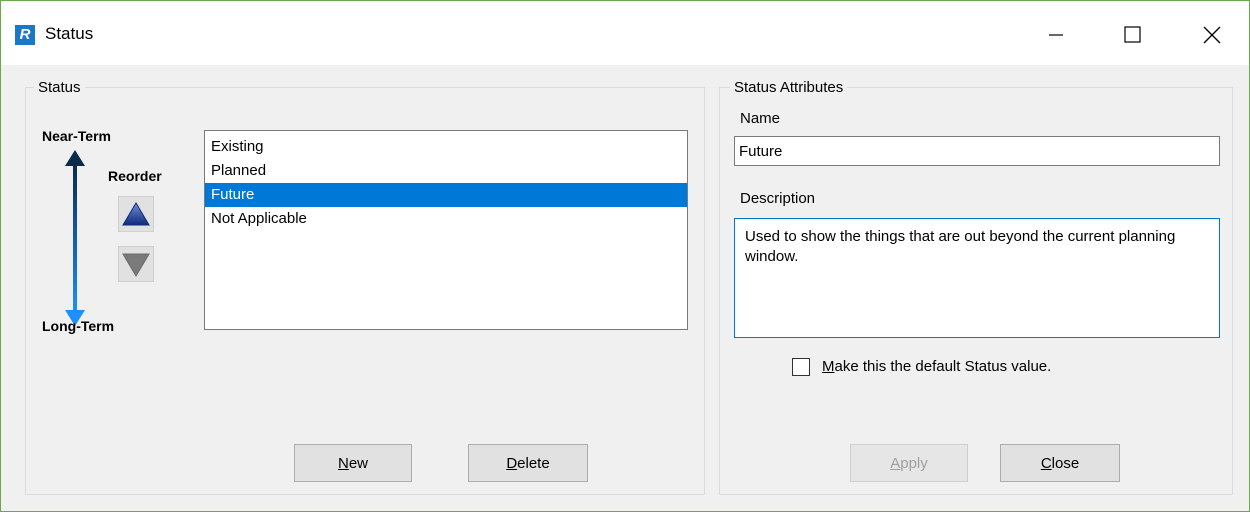 This screenshot has height=512, width=1250. What do you see at coordinates (801, 367) in the screenshot?
I see `default-status-checkbox` at bounding box center [801, 367].